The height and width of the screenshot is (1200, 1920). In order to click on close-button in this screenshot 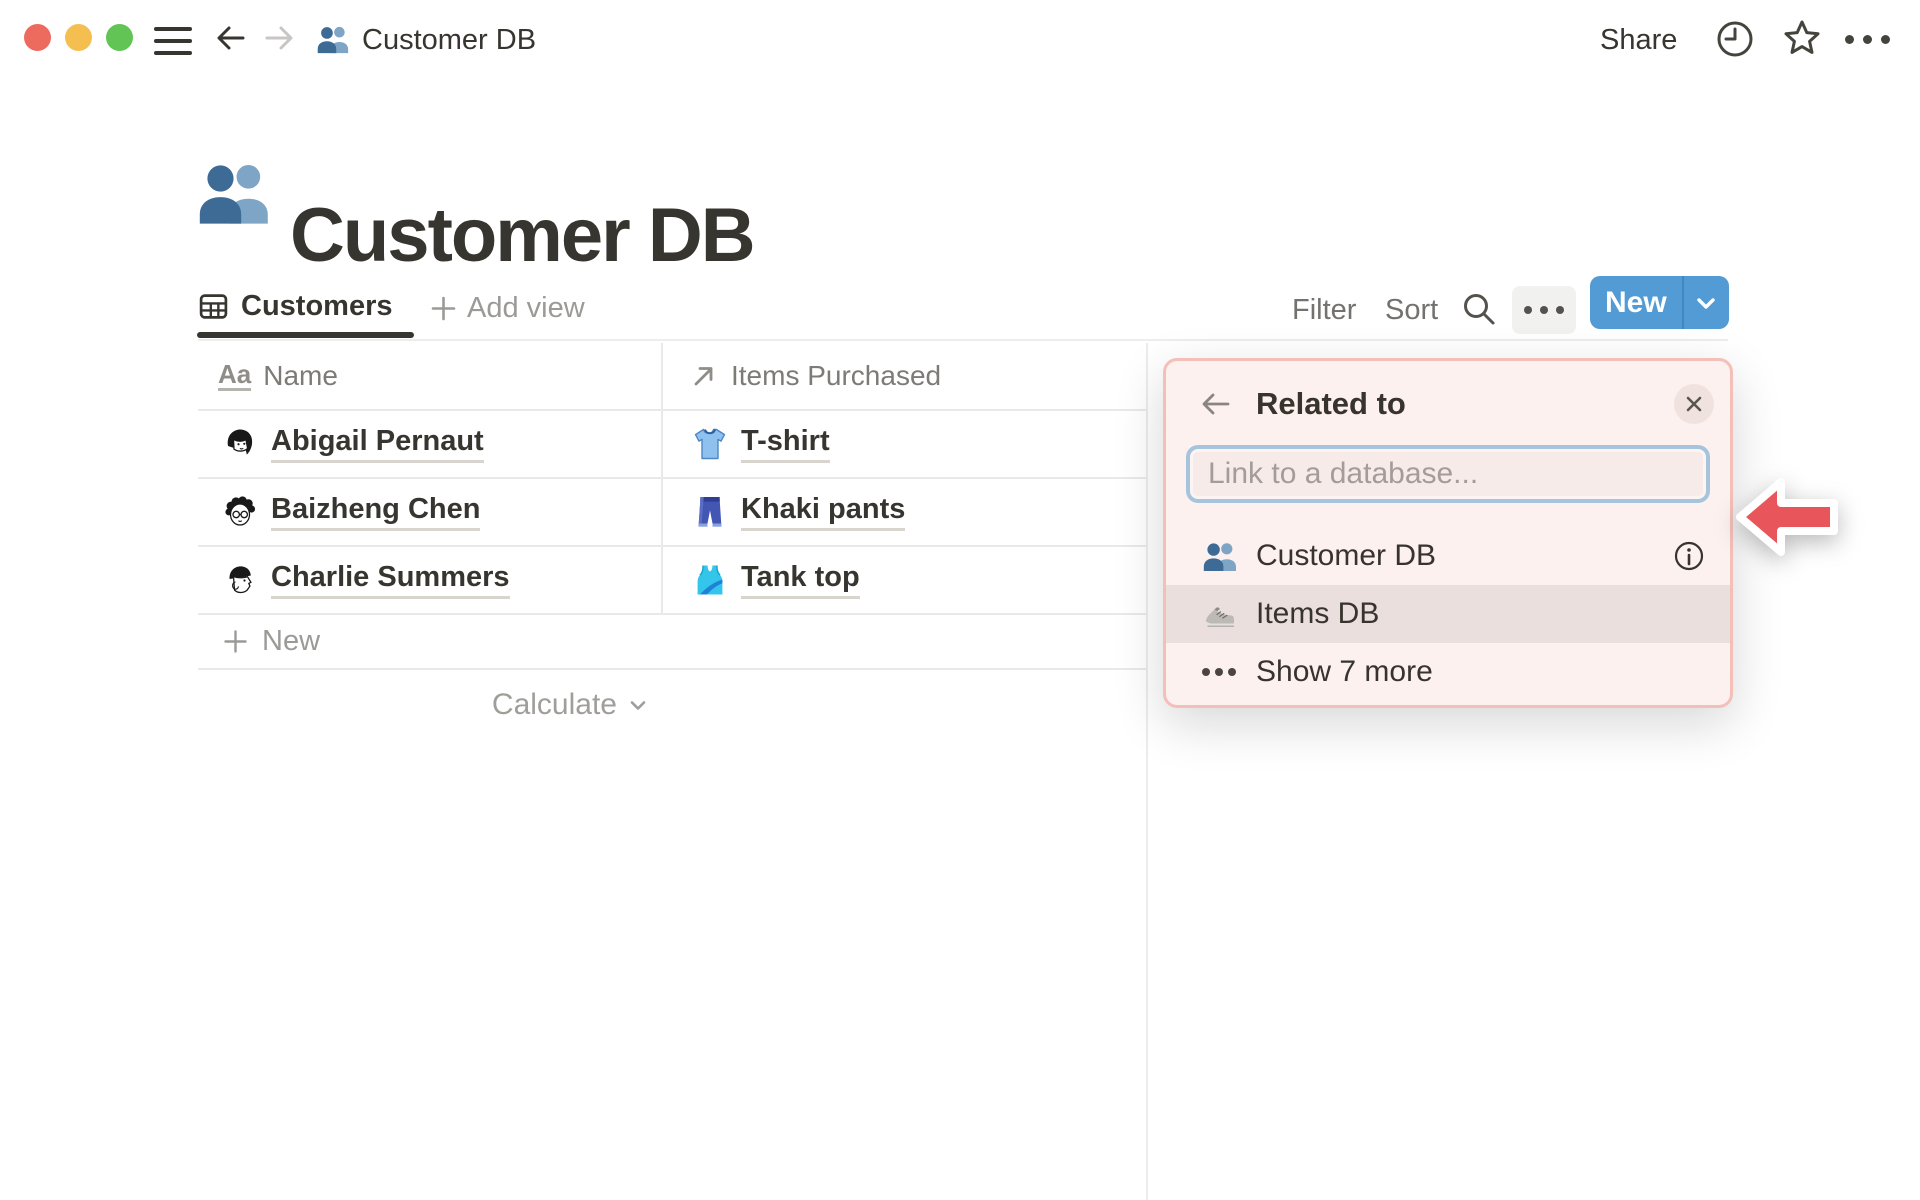, I will do `click(1694, 404)`.